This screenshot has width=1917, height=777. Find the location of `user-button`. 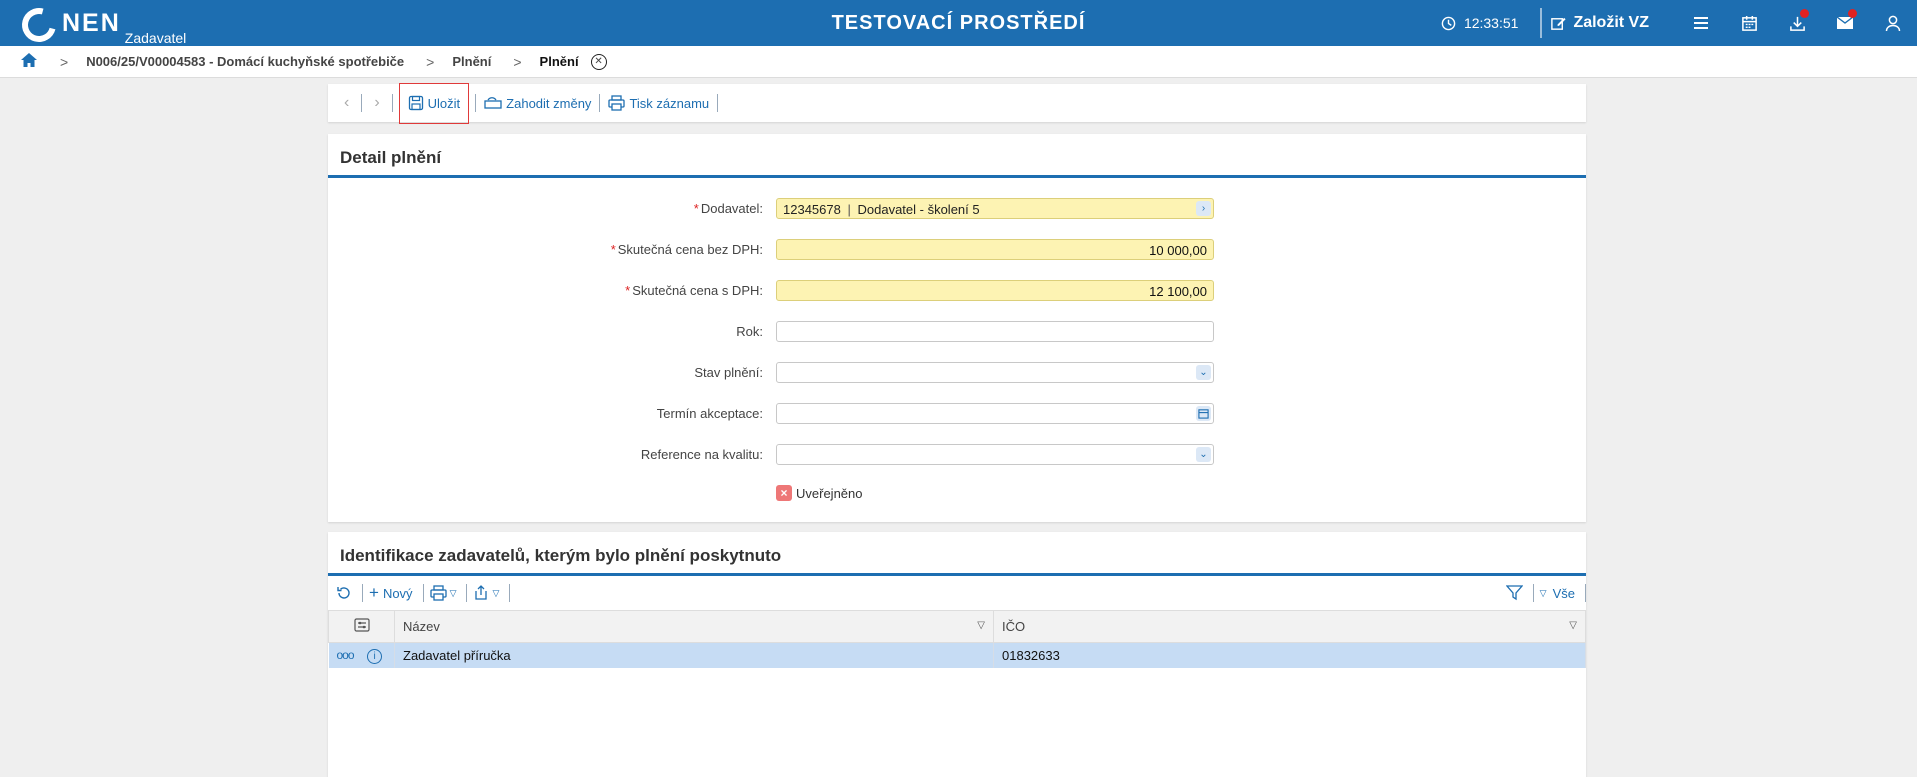

user-button is located at coordinates (1893, 23).